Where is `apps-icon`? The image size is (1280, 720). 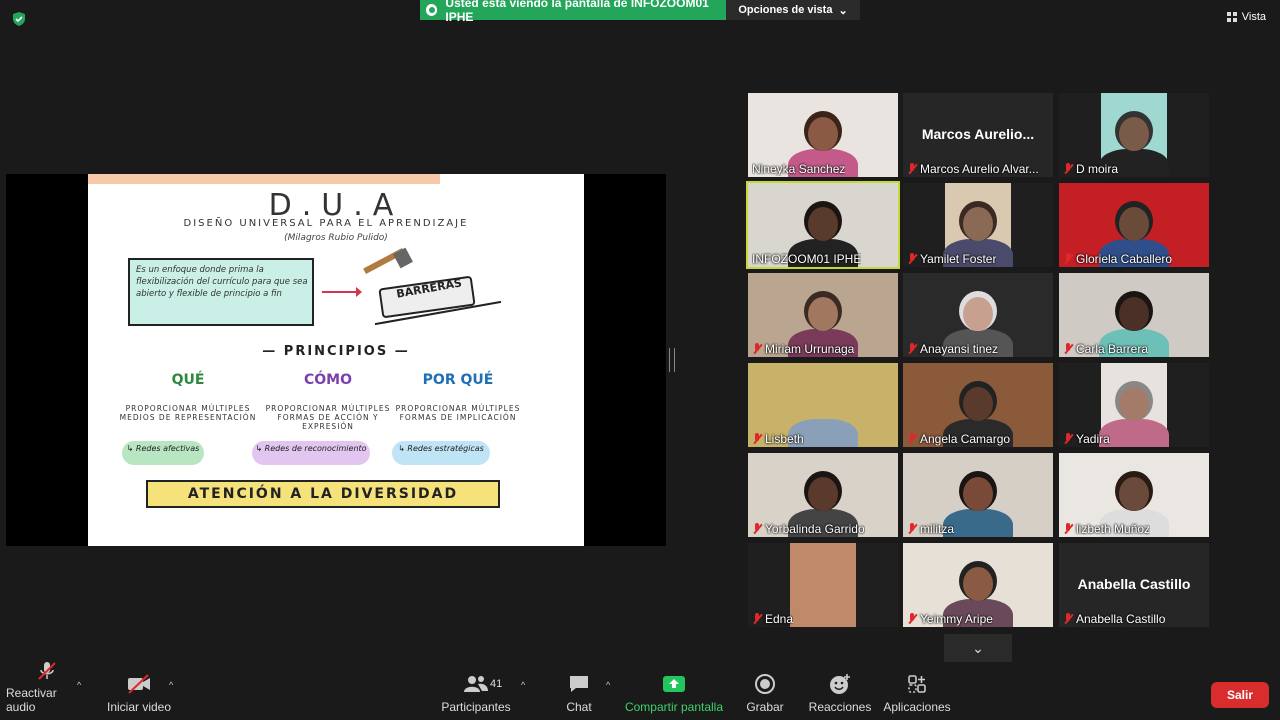 apps-icon is located at coordinates (917, 684).